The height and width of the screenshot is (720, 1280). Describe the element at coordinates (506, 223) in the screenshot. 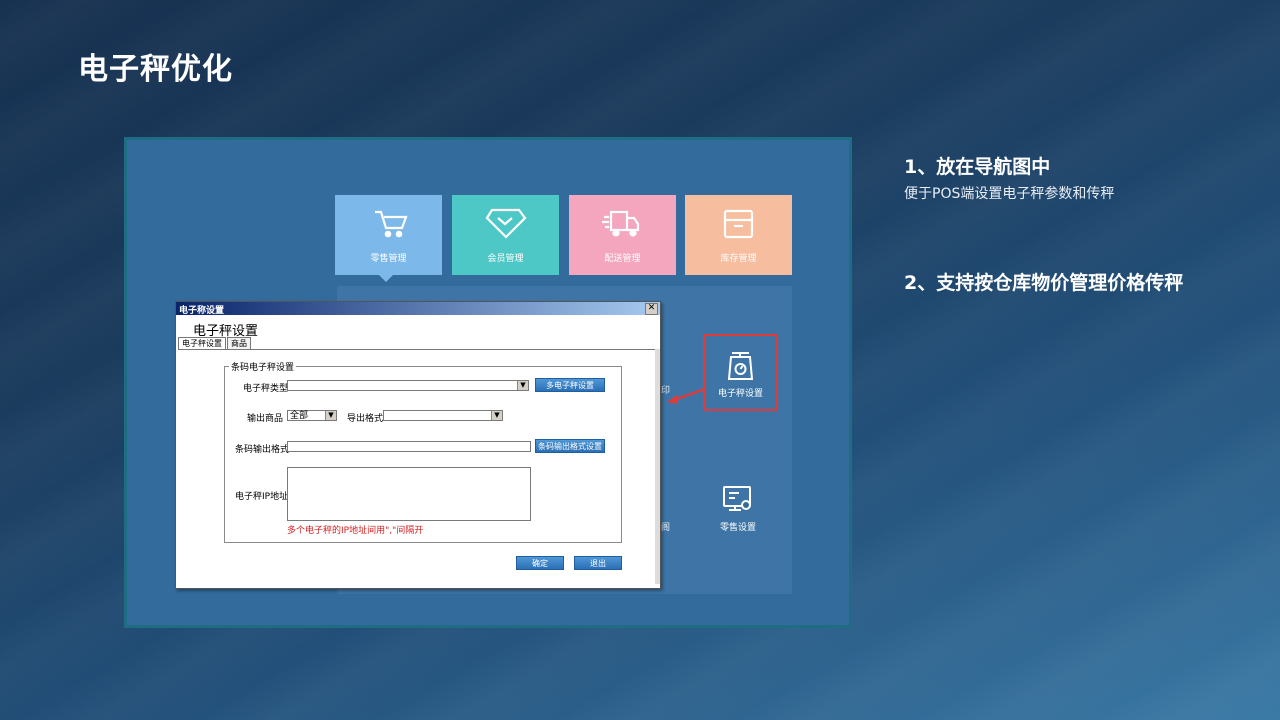

I see `diamond-icon` at that location.